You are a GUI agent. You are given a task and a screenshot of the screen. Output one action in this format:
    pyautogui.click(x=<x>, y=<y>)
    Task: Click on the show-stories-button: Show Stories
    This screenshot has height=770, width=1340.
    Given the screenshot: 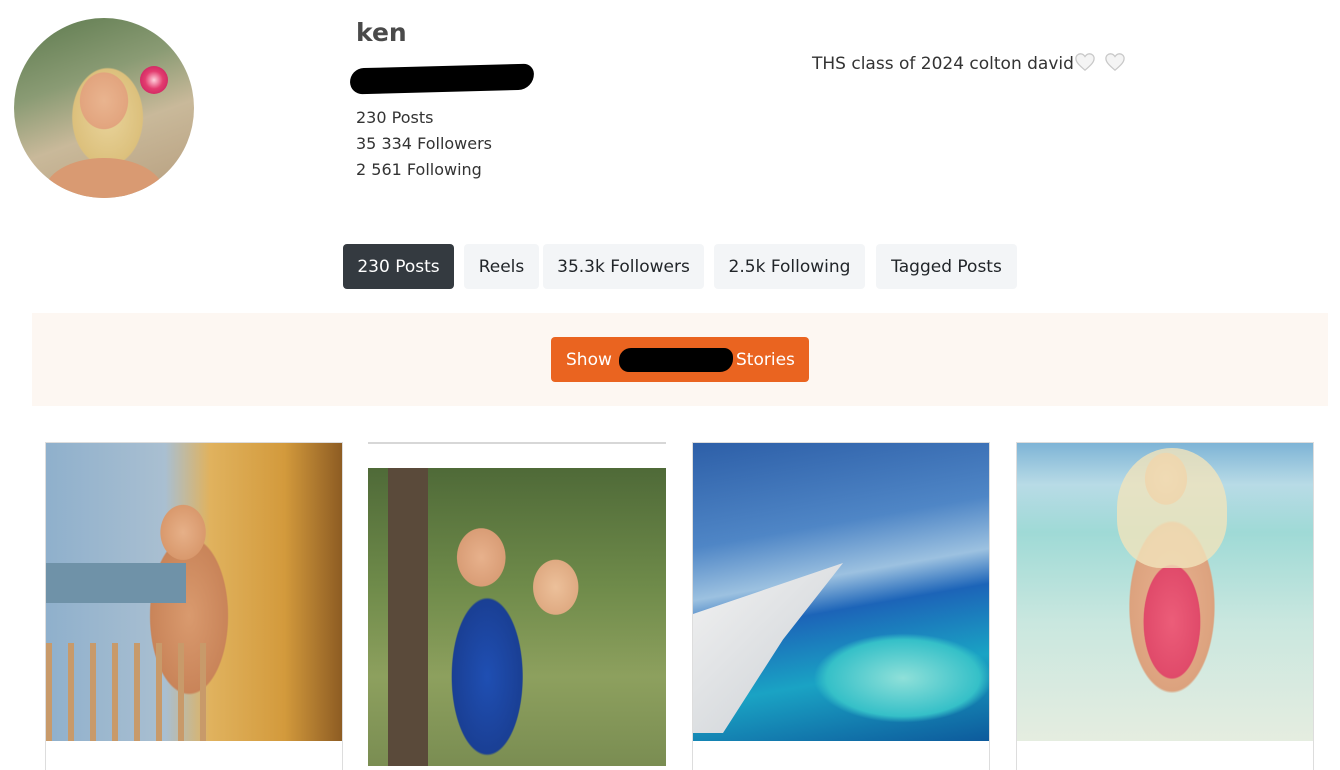 What is the action you would take?
    pyautogui.click(x=680, y=359)
    